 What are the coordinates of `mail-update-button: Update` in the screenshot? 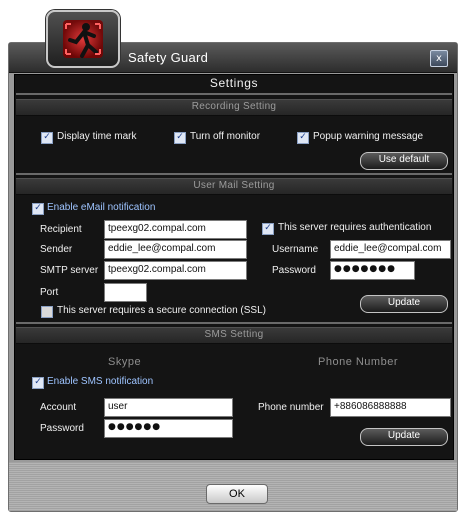 It's located at (404, 304).